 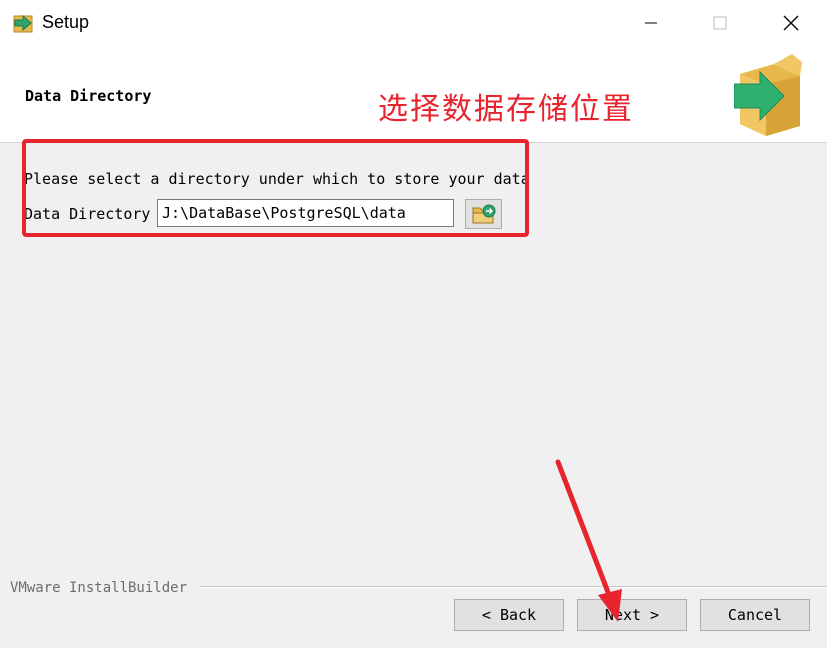 I want to click on app-icon, so click(x=23, y=23).